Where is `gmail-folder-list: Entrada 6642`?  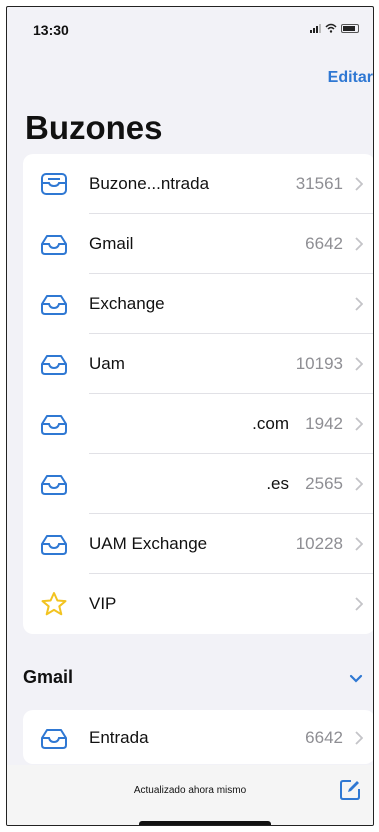
gmail-folder-list: Entrada 6642 is located at coordinates (198, 737).